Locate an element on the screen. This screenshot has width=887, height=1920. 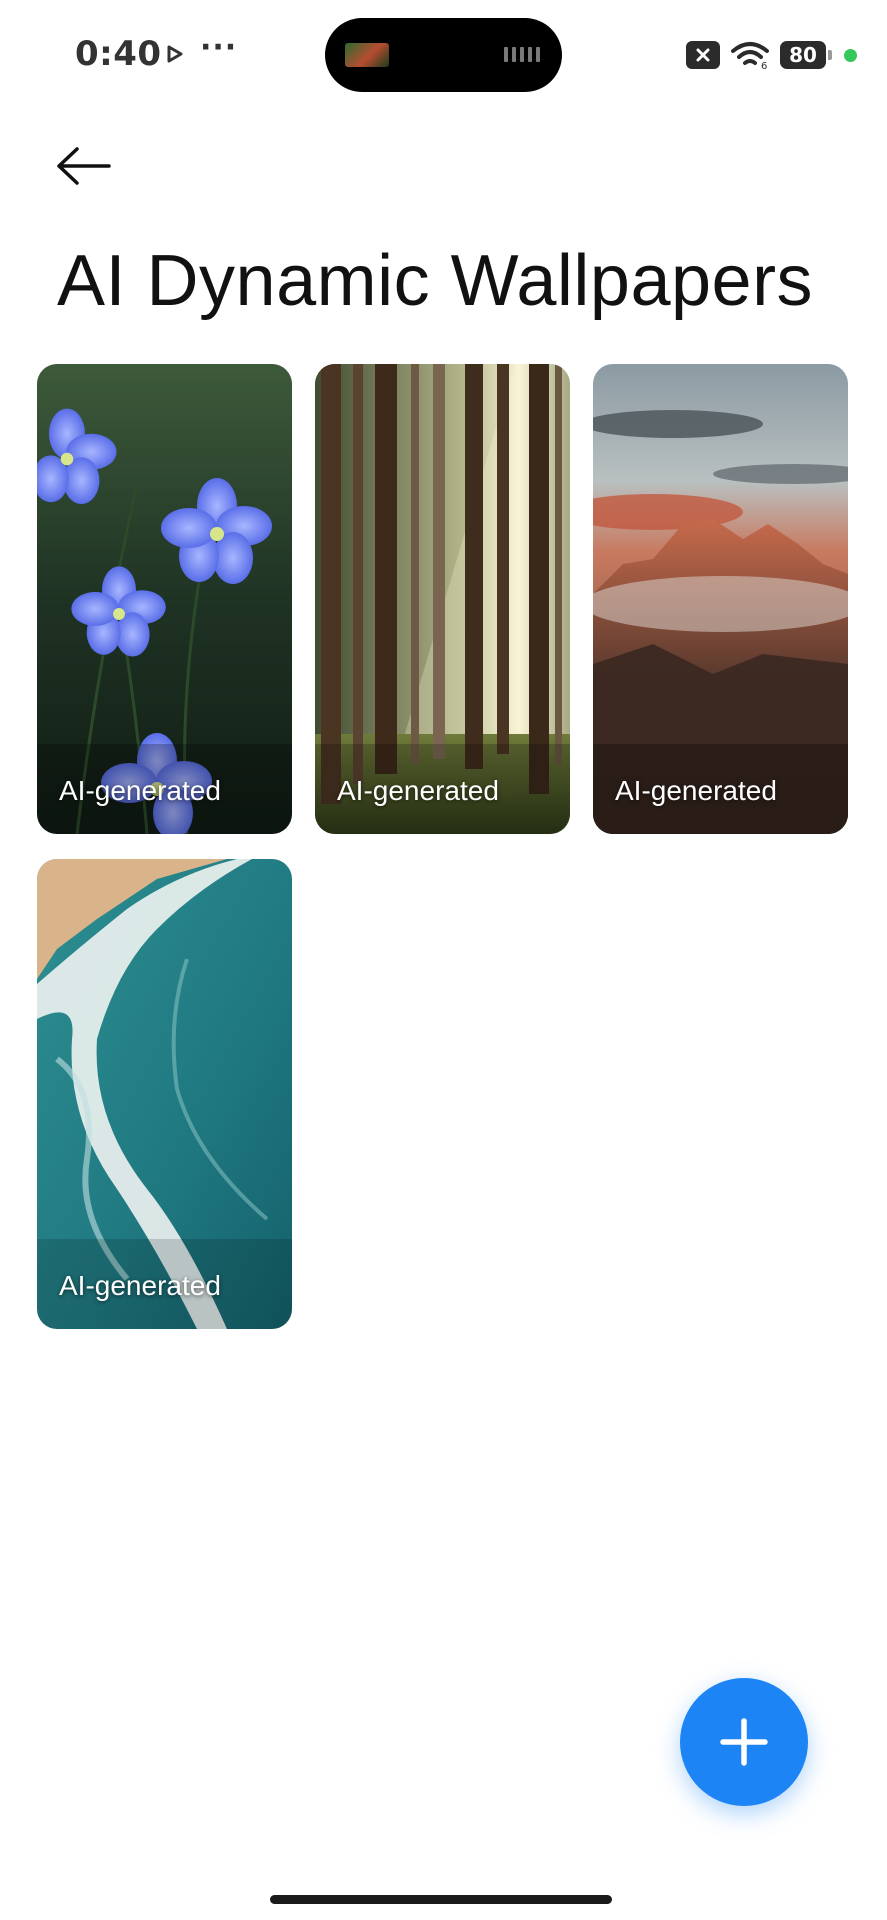
status-bar: 0:40 ··· 6 80 is located at coordinates (443, 55).